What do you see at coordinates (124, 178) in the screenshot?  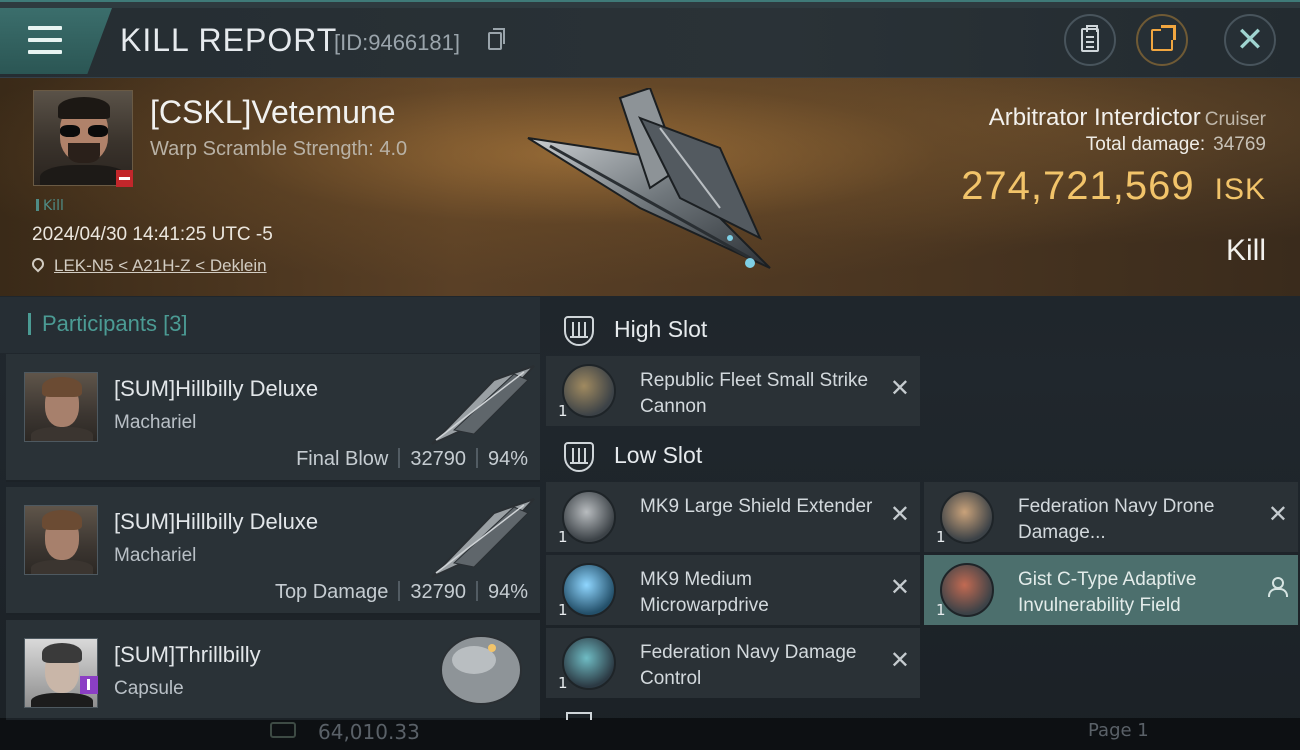 I see `hostile-status-badge` at bounding box center [124, 178].